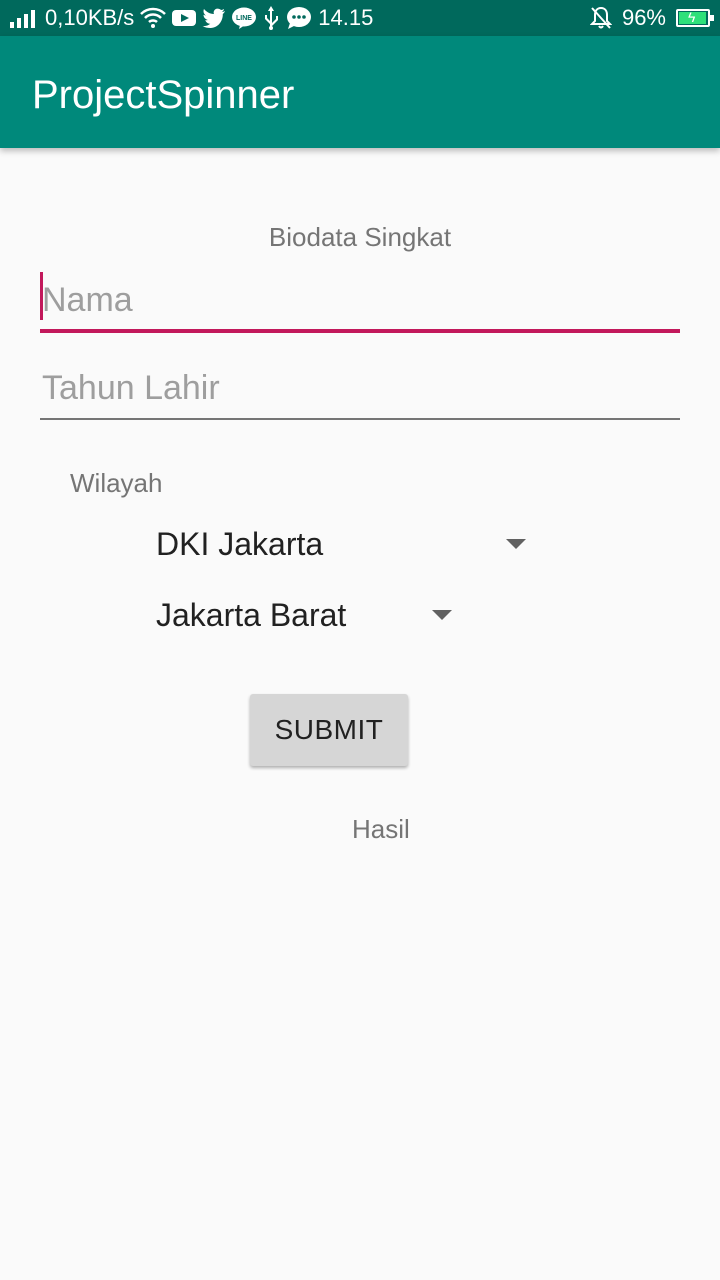 Image resolution: width=720 pixels, height=1280 pixels. Describe the element at coordinates (116, 483) in the screenshot. I see `region-label: Wilayah` at that location.